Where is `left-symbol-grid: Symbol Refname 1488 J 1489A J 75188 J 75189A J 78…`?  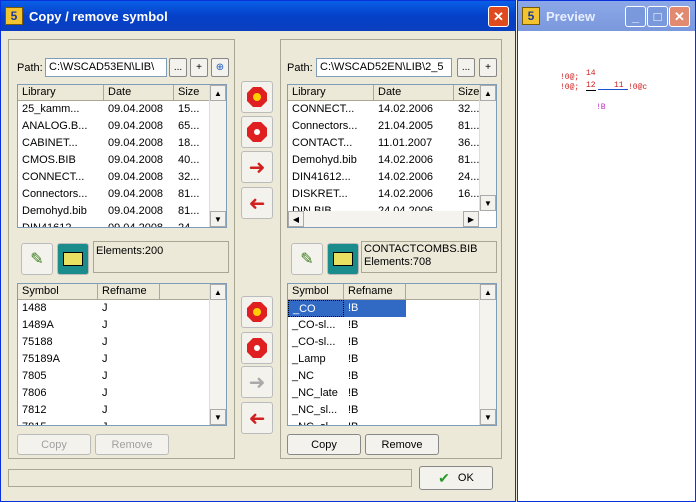
left-symbol-grid: Symbol Refname 1488 J 1489A J 75188 J 75189A J 78… is located at coordinates (122, 354).